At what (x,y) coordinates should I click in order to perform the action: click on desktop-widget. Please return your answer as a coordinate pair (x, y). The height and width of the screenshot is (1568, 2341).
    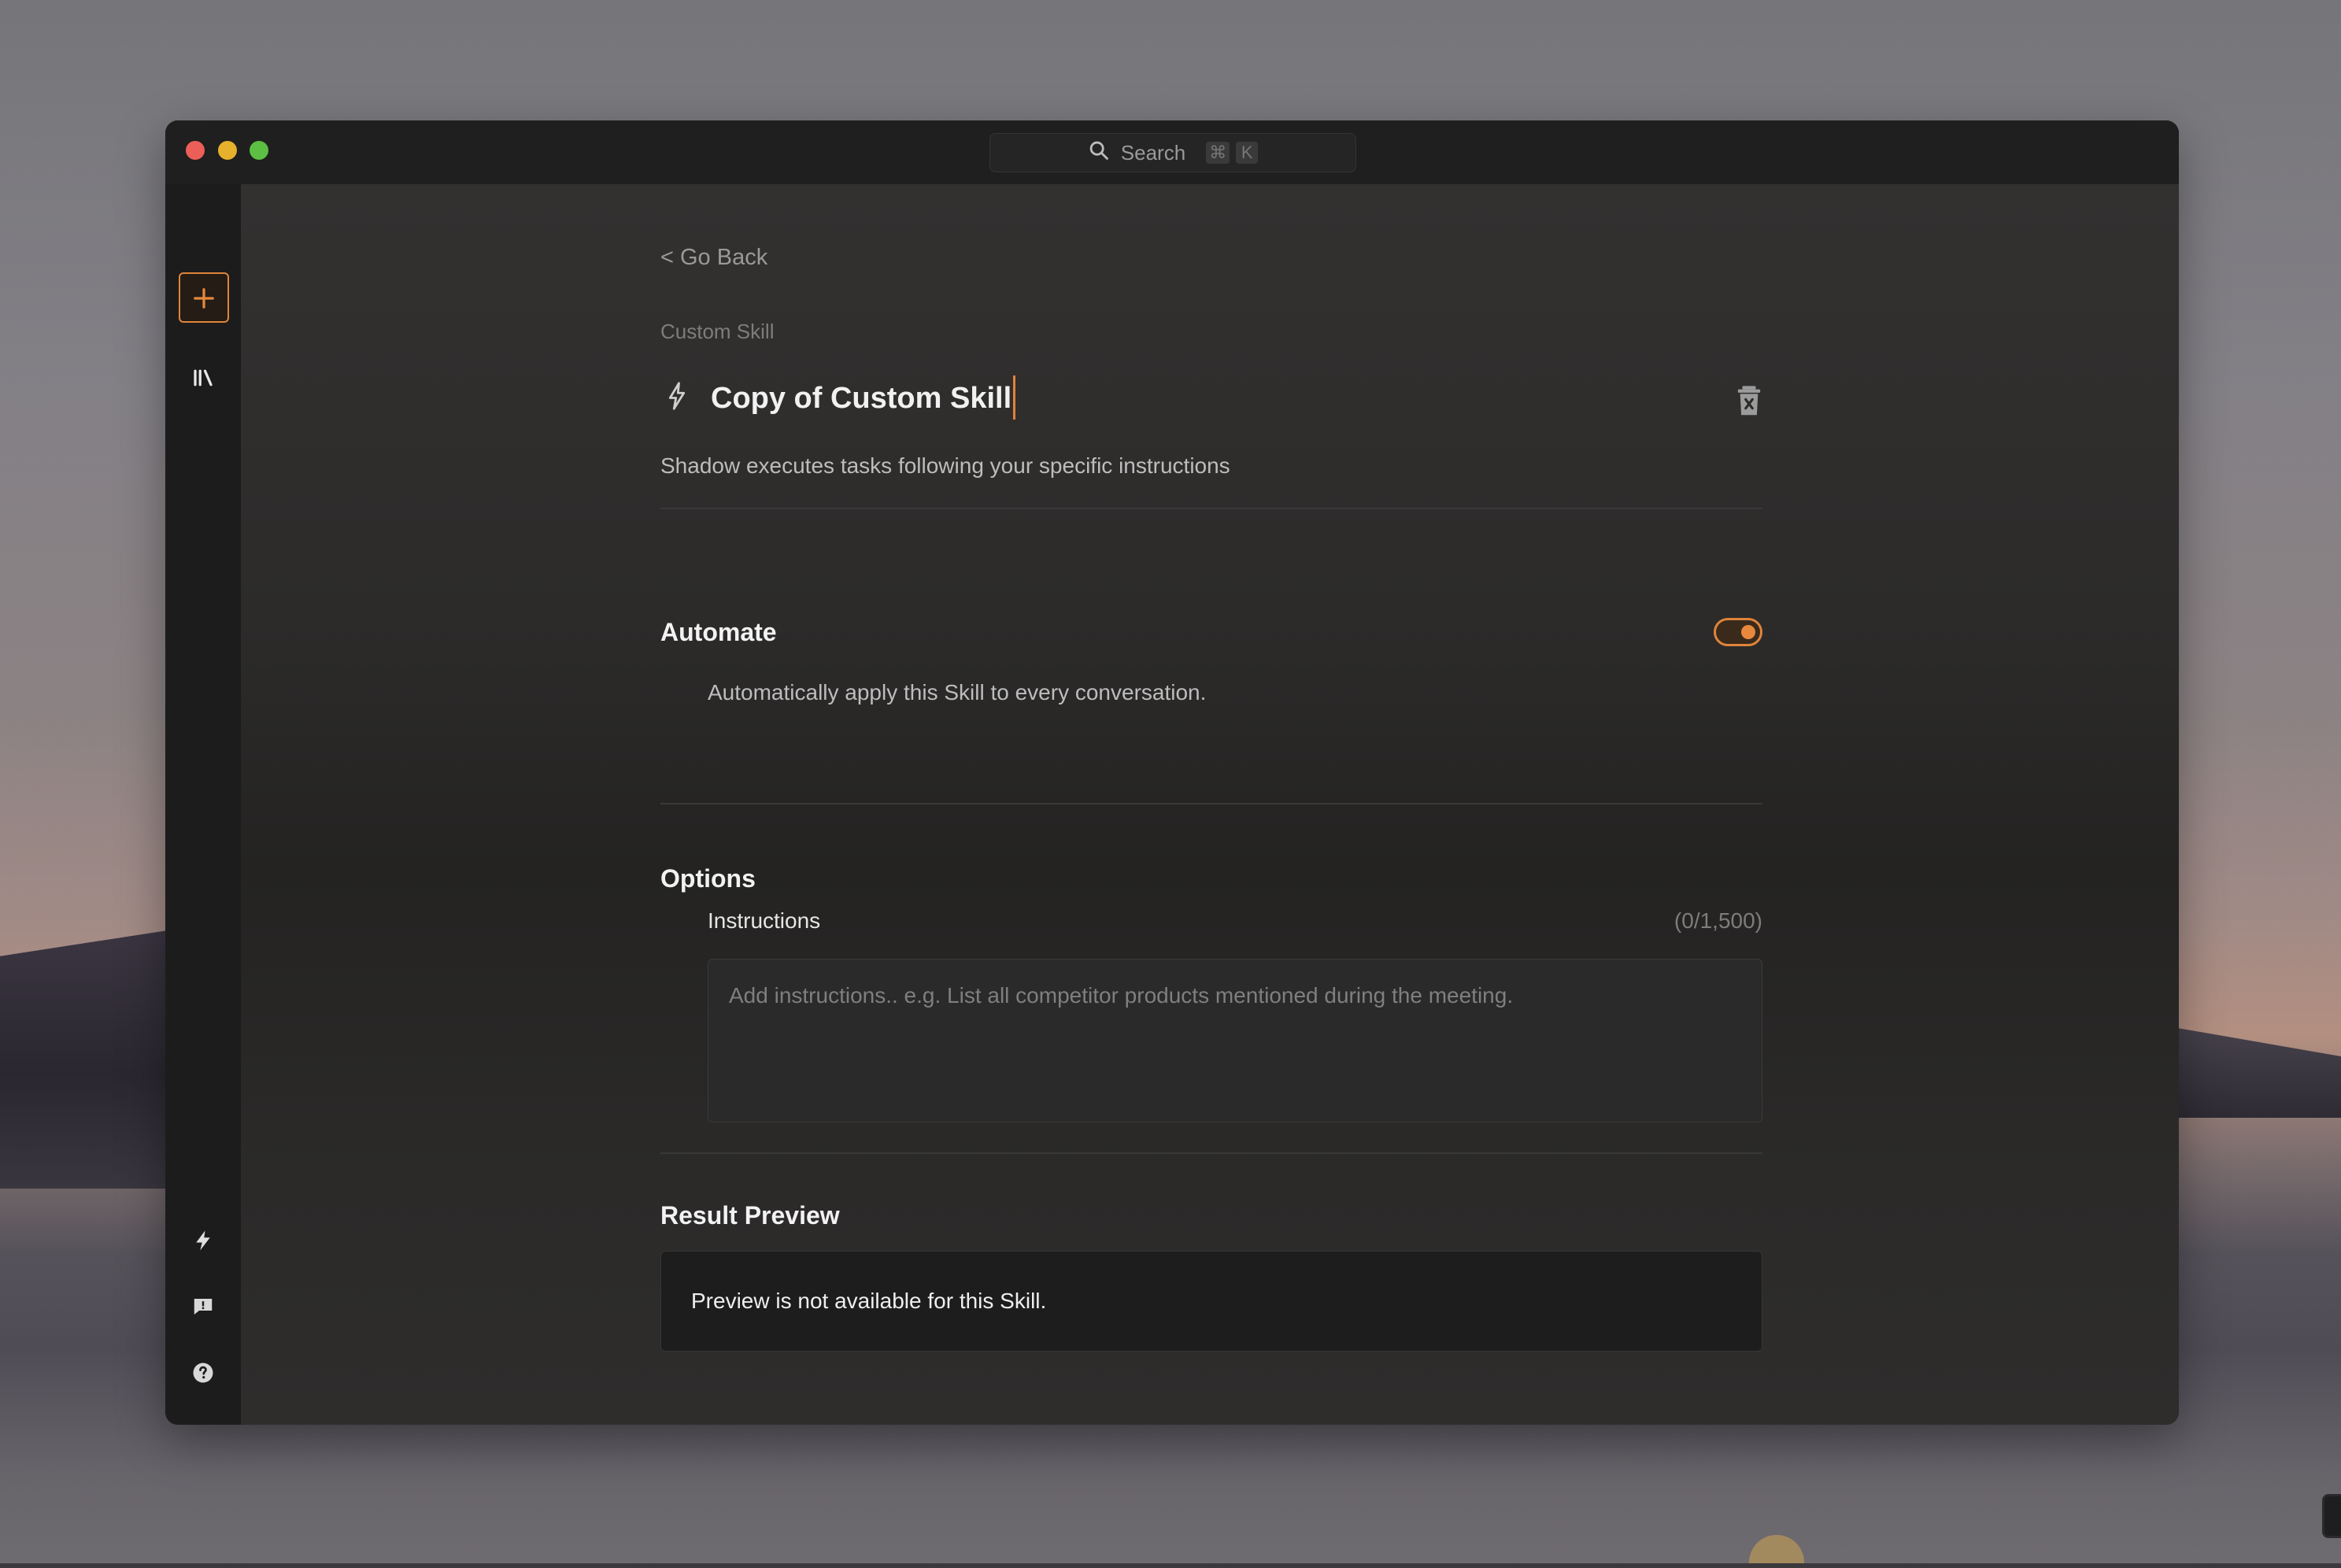
    Looking at the image, I should click on (2331, 1516).